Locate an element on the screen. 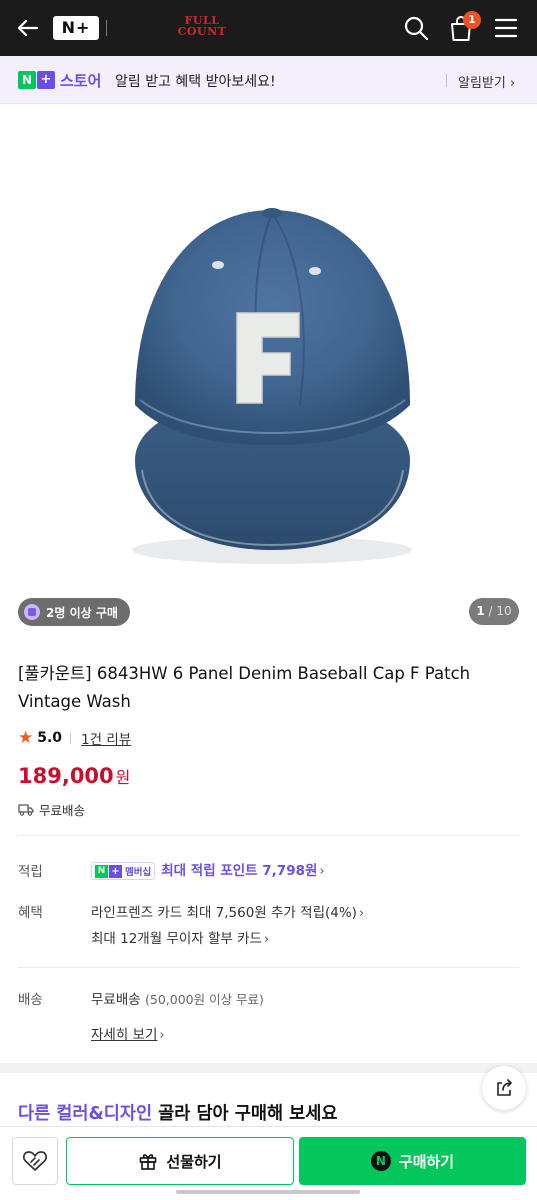 This screenshot has height=1200, width=537. naver-plus-store-logo: N + 스토어 is located at coordinates (59, 80).